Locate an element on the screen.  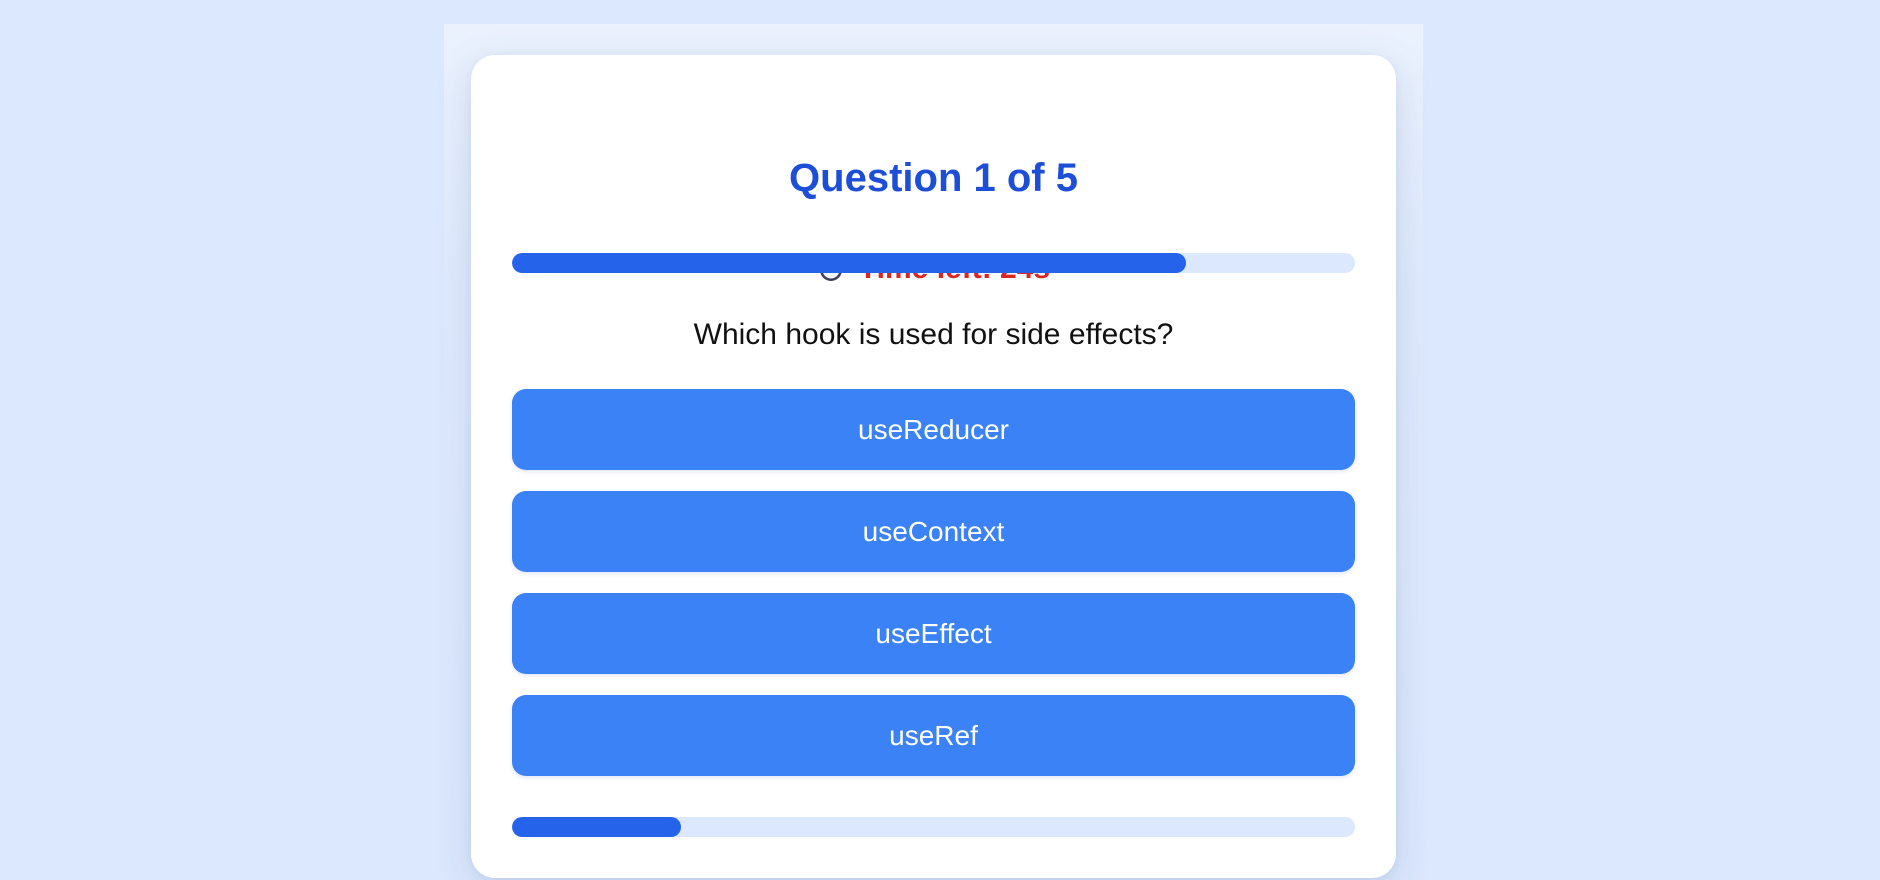
answer-option-button: useEffect is located at coordinates (933, 633).